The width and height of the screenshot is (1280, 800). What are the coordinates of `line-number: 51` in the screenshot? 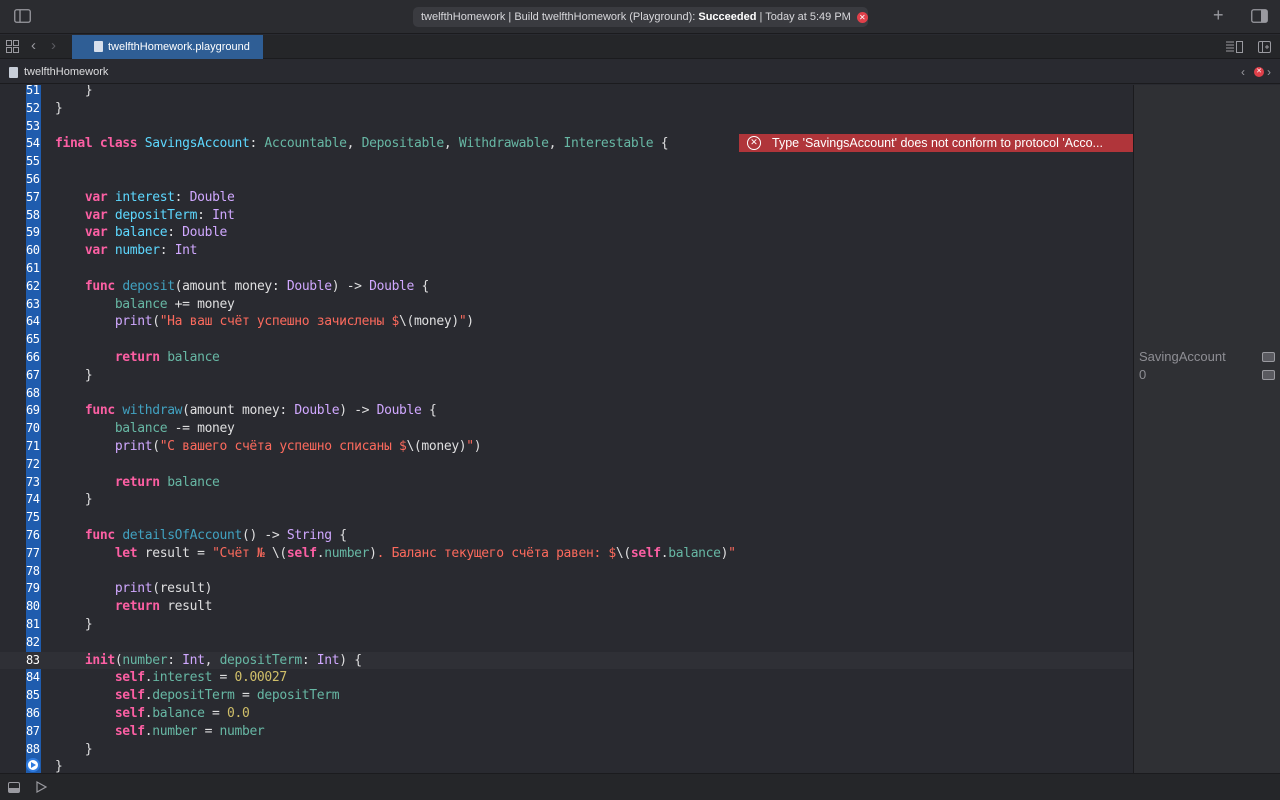 It's located at (33, 92).